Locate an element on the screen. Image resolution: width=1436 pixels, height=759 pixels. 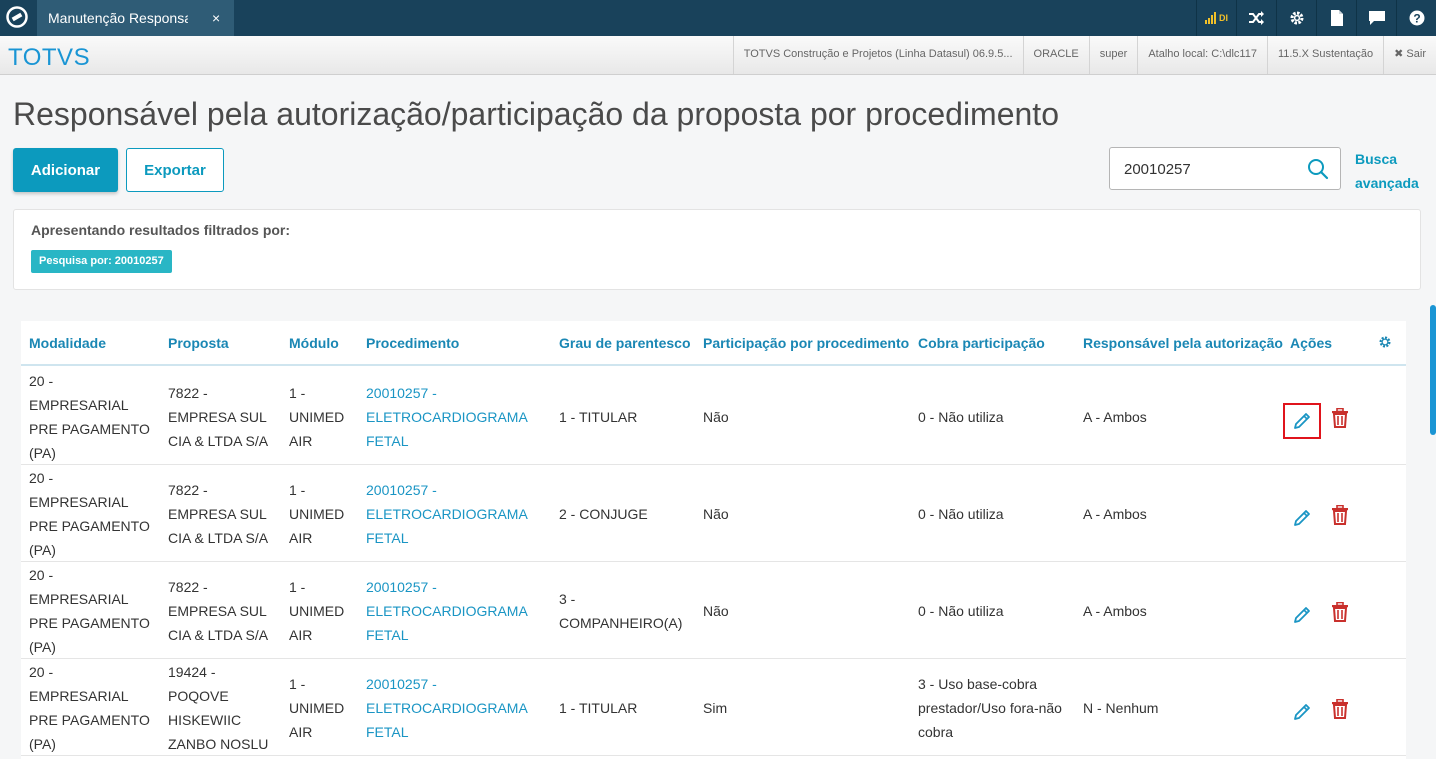
page-scrollbar is located at coordinates (1433, 370).